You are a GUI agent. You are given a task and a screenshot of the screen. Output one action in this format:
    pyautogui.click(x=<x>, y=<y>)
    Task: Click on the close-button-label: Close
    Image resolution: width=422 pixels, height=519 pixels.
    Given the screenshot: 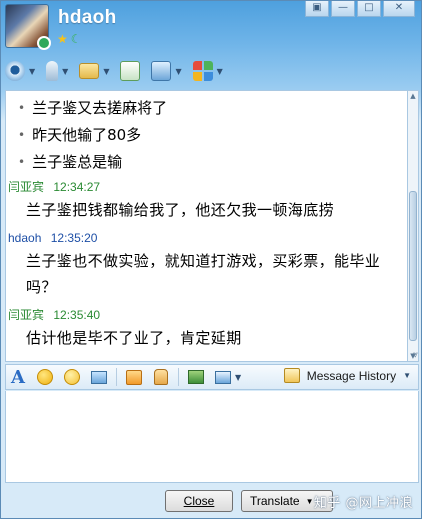 What is the action you would take?
    pyautogui.click(x=199, y=501)
    